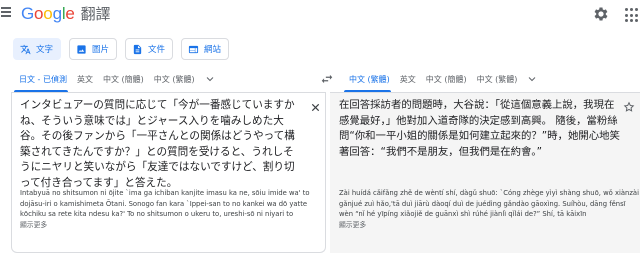 This screenshot has height=253, width=640. What do you see at coordinates (632, 15) in the screenshot?
I see `apps-grid-icon` at bounding box center [632, 15].